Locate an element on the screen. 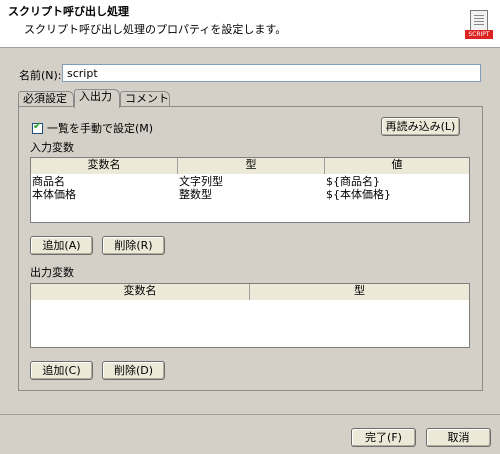  dialog-title: スクリプト呼び出し処理 is located at coordinates (68, 11).